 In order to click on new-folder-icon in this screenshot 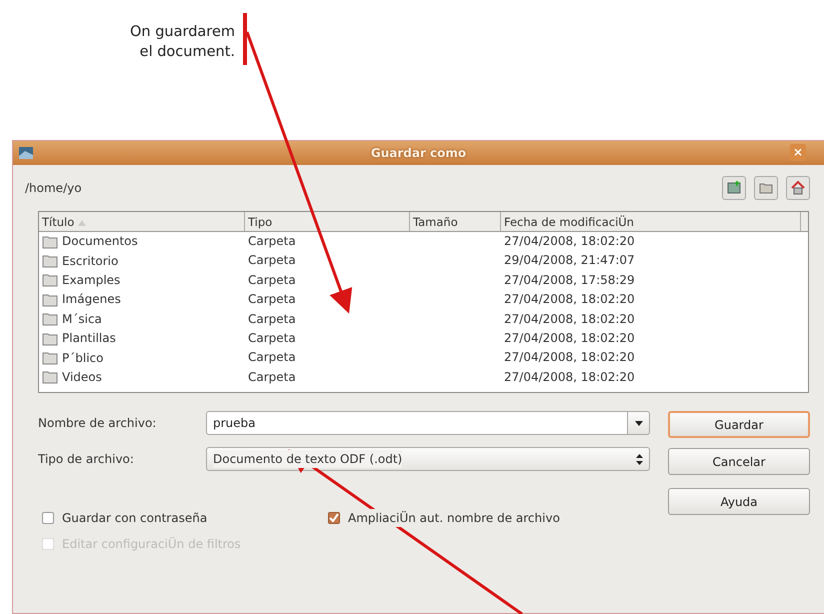, I will do `click(734, 188)`.